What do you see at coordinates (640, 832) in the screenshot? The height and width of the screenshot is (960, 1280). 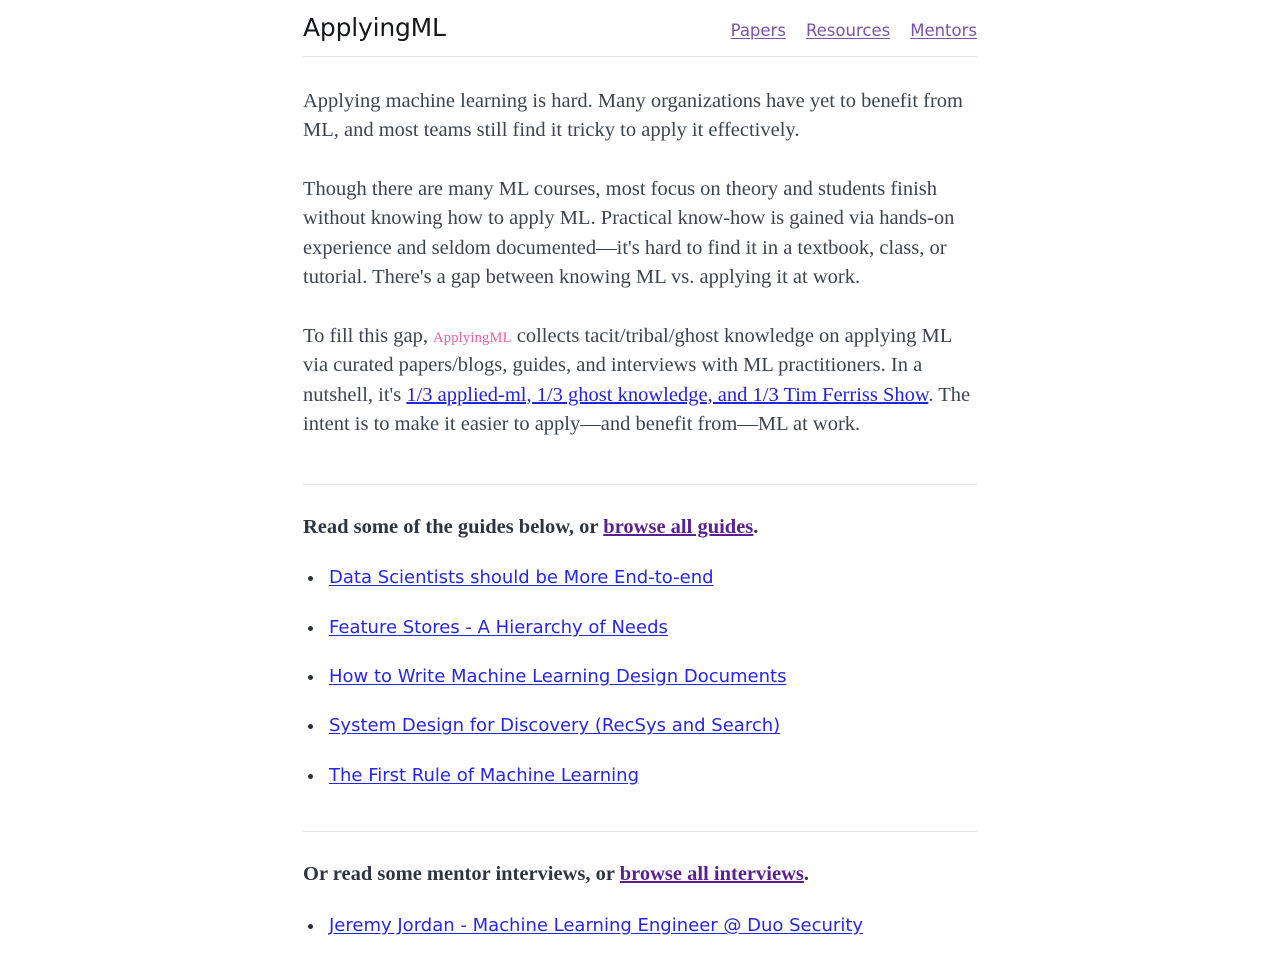 I see `mentors-divider` at bounding box center [640, 832].